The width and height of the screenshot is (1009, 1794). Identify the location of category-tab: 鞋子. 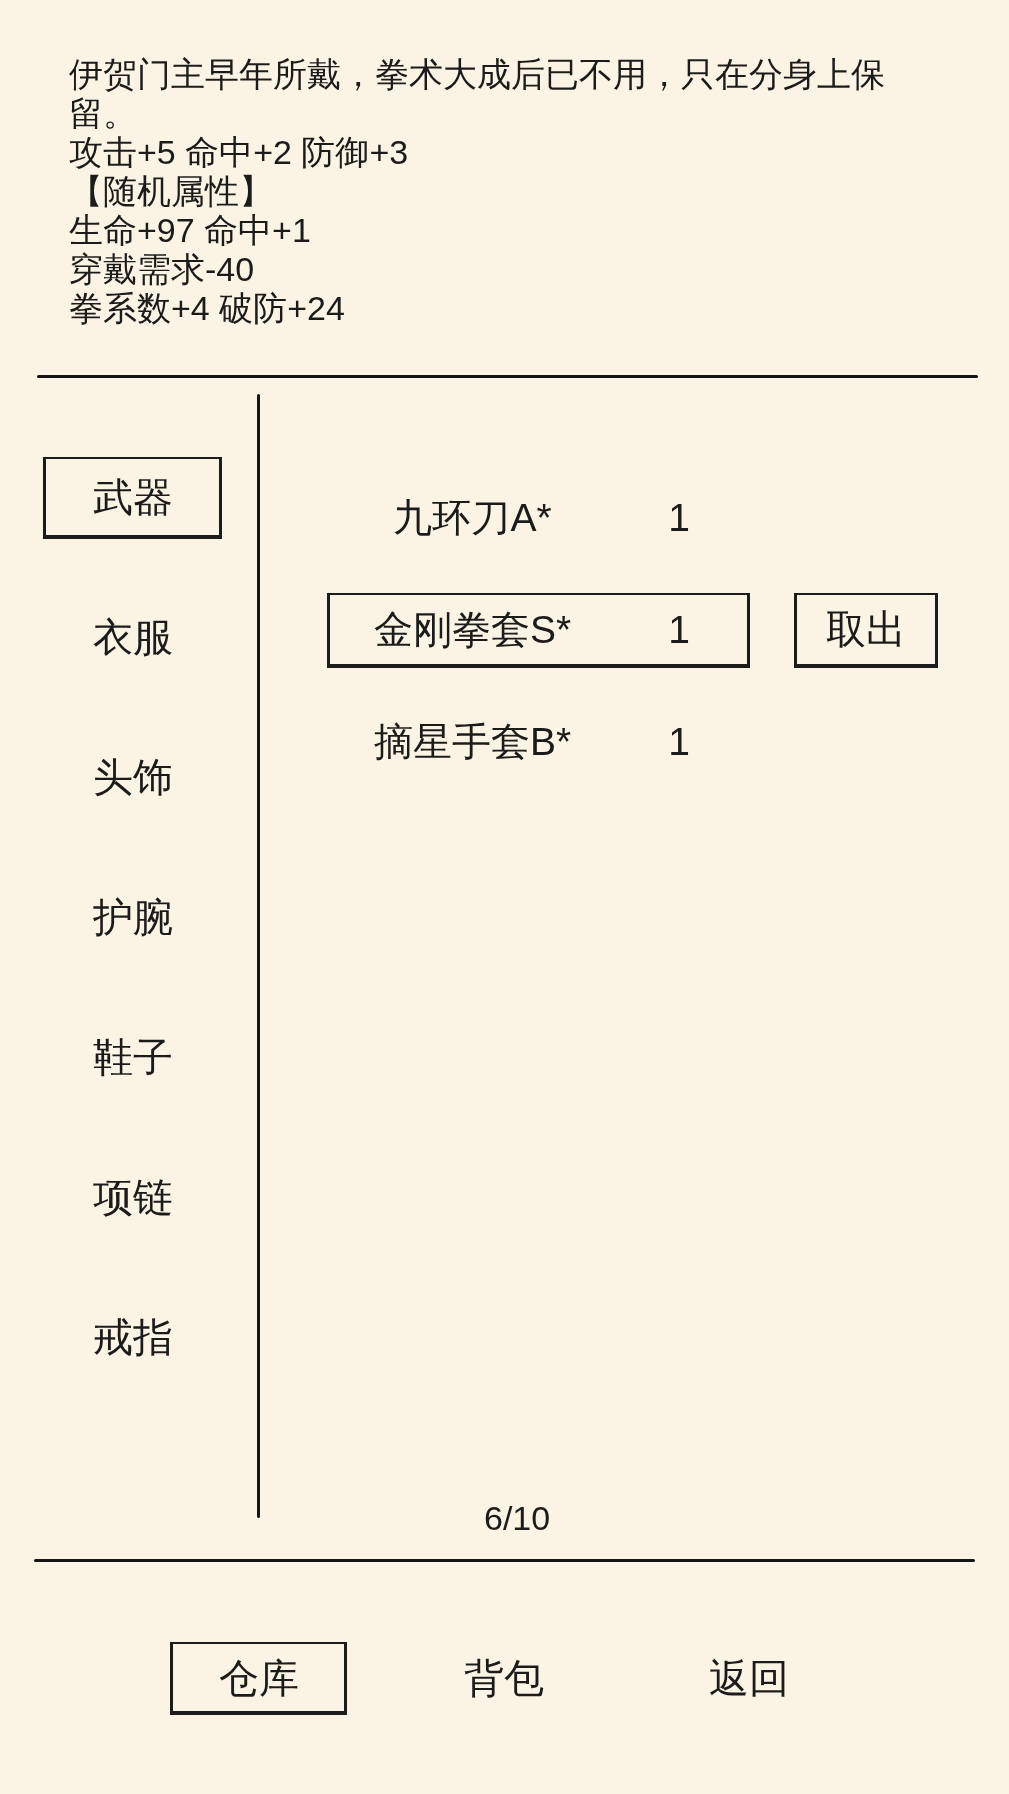
(132, 1058).